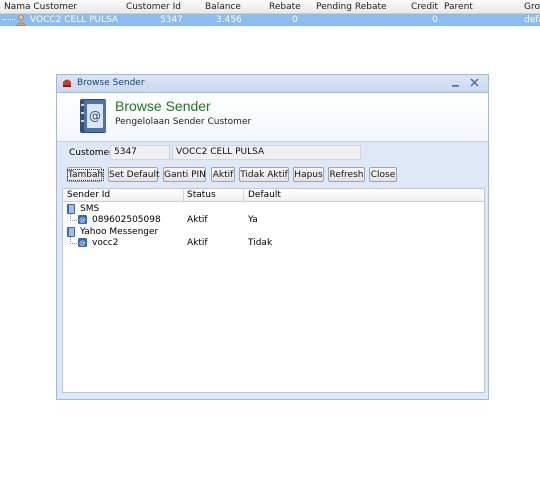 The width and height of the screenshot is (540, 492). I want to click on customer-label: Customer, so click(91, 153).